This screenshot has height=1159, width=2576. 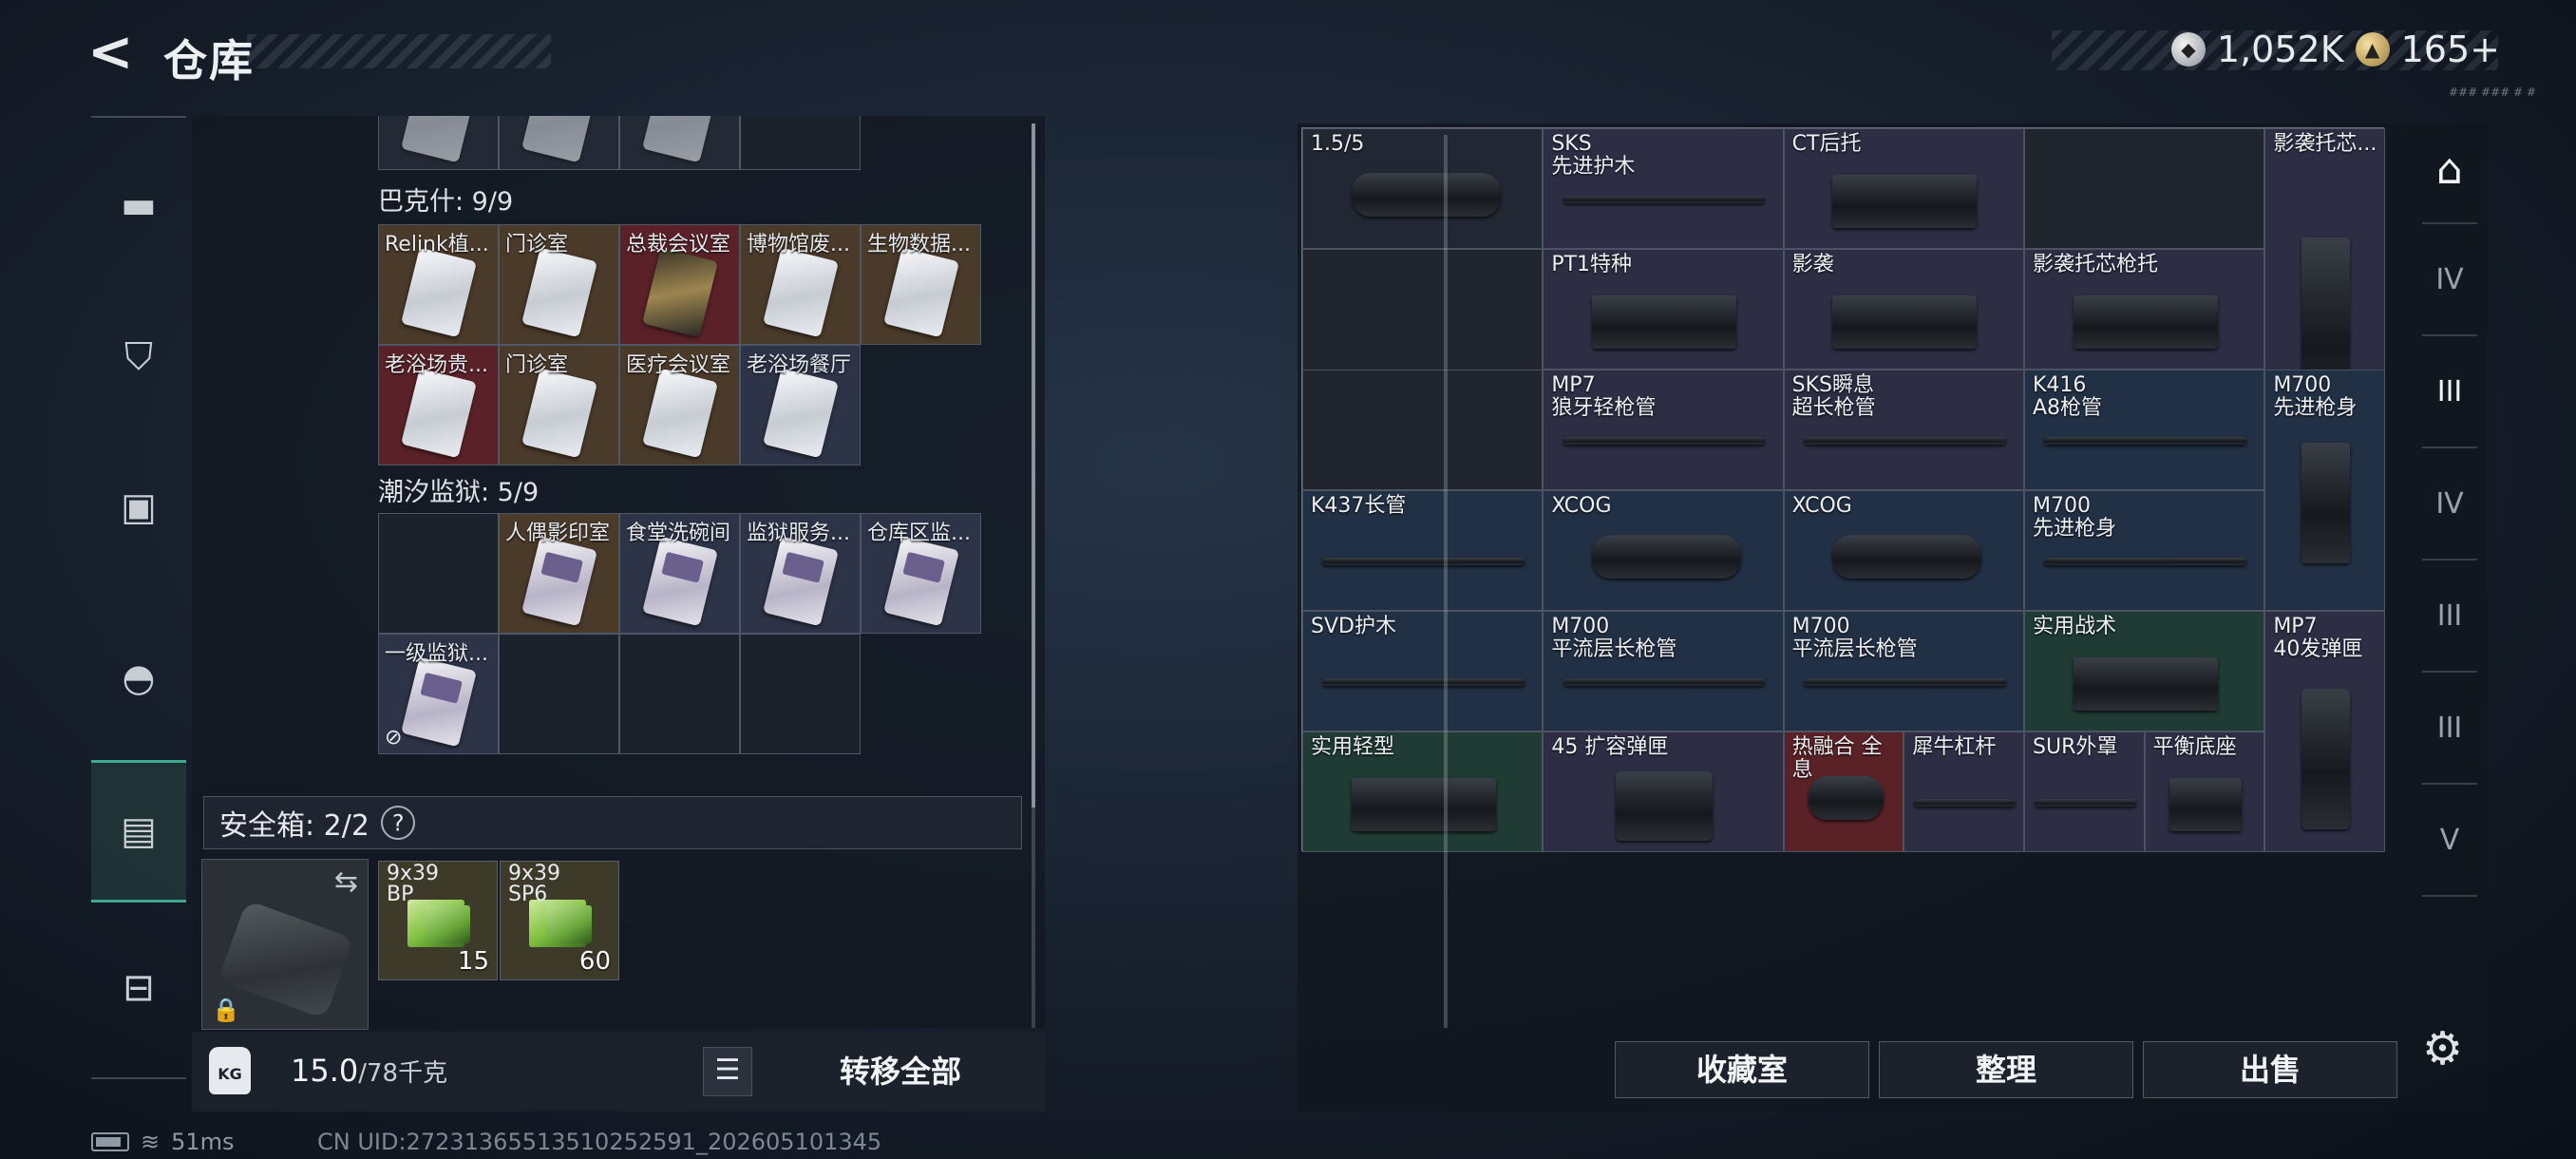 What do you see at coordinates (559, 920) in the screenshot?
I see `ammo-slot-sp6: 9x39 SP6 60` at bounding box center [559, 920].